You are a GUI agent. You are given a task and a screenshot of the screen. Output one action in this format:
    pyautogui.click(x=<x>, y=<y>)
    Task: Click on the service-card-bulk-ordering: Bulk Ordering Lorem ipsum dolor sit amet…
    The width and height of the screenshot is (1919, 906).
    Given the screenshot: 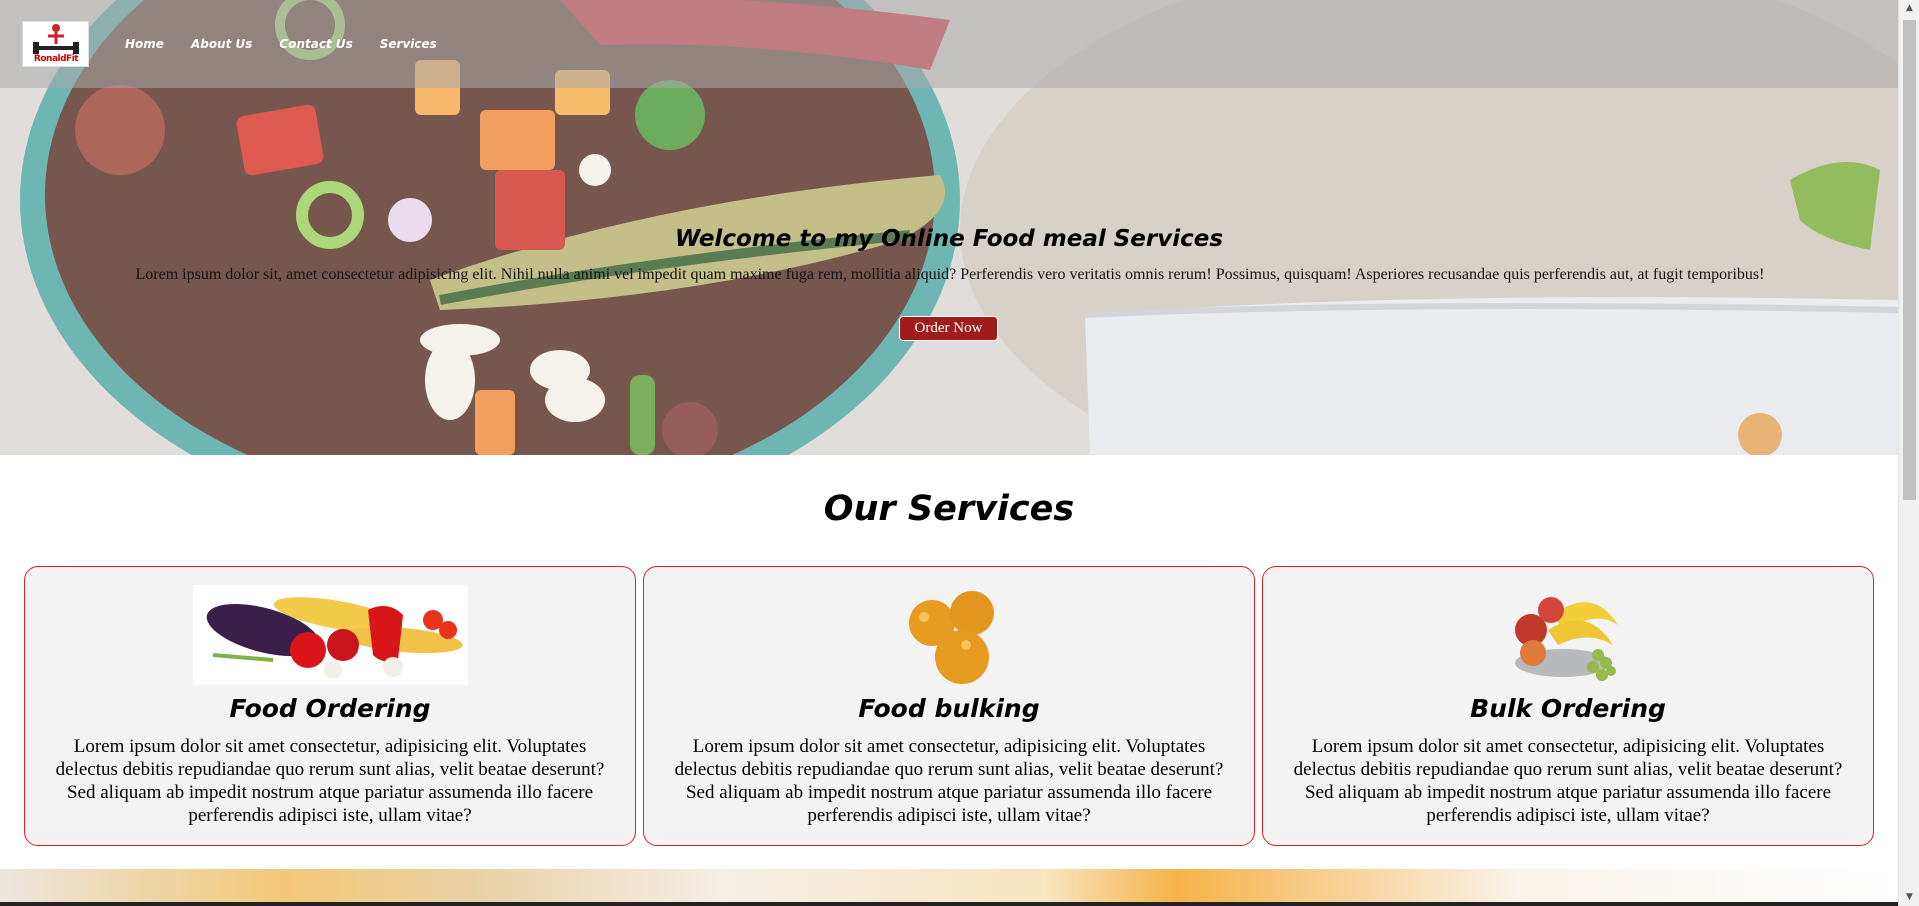 What is the action you would take?
    pyautogui.click(x=1568, y=706)
    